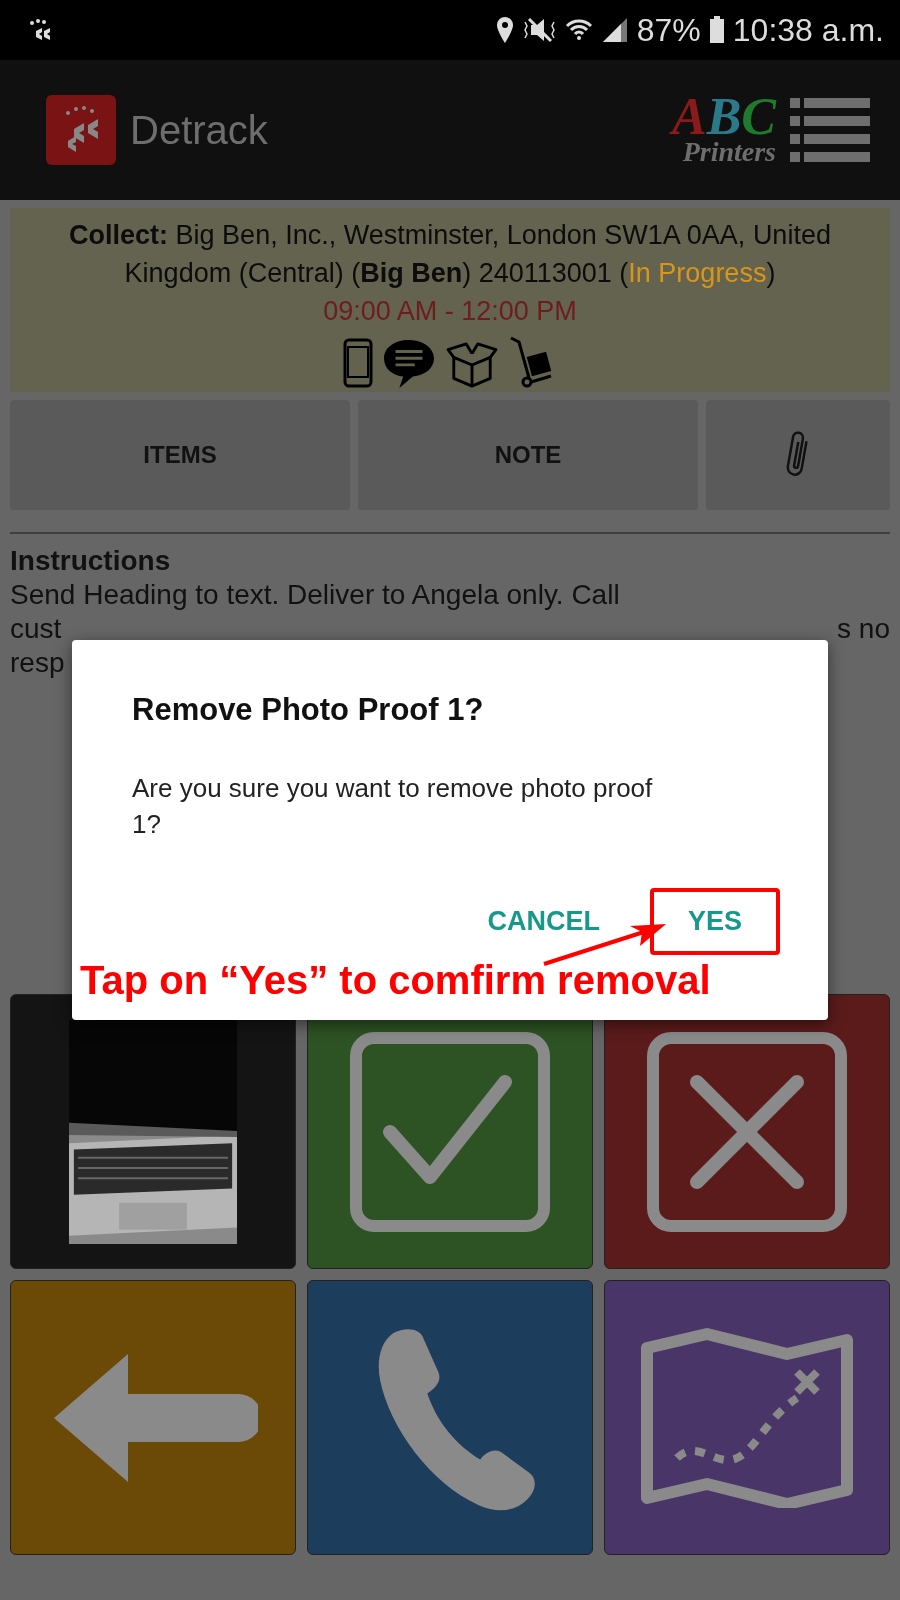  What do you see at coordinates (808, 30) in the screenshot?
I see `clock: 10:38 a.m.` at bounding box center [808, 30].